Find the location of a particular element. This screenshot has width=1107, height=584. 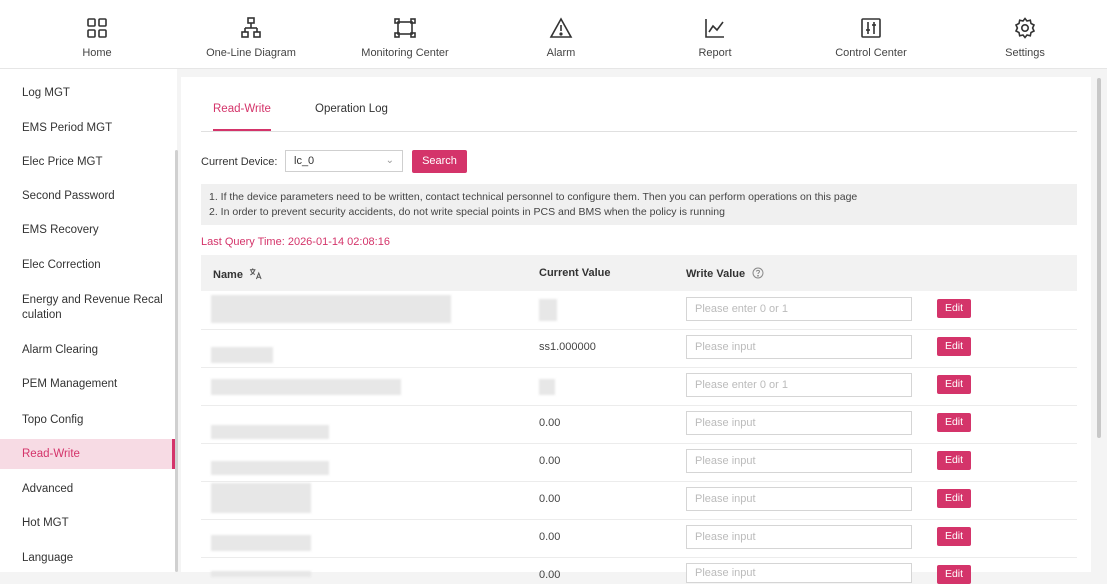

report-chart-icon is located at coordinates (714, 28).